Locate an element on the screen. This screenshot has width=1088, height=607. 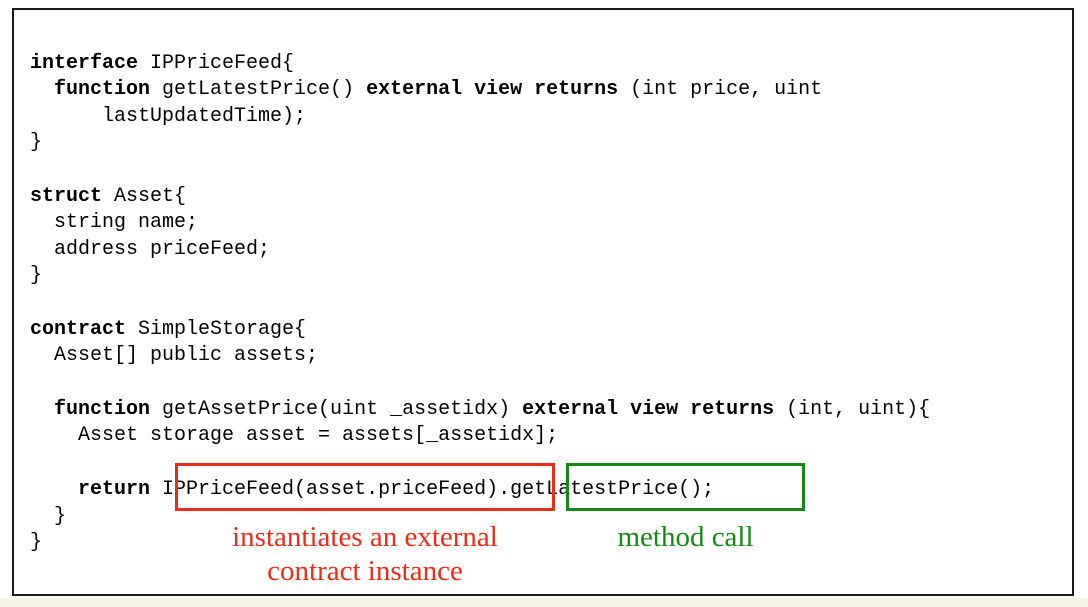
code-line-interface: interface IPPriceFeed{ is located at coordinates (162, 64).